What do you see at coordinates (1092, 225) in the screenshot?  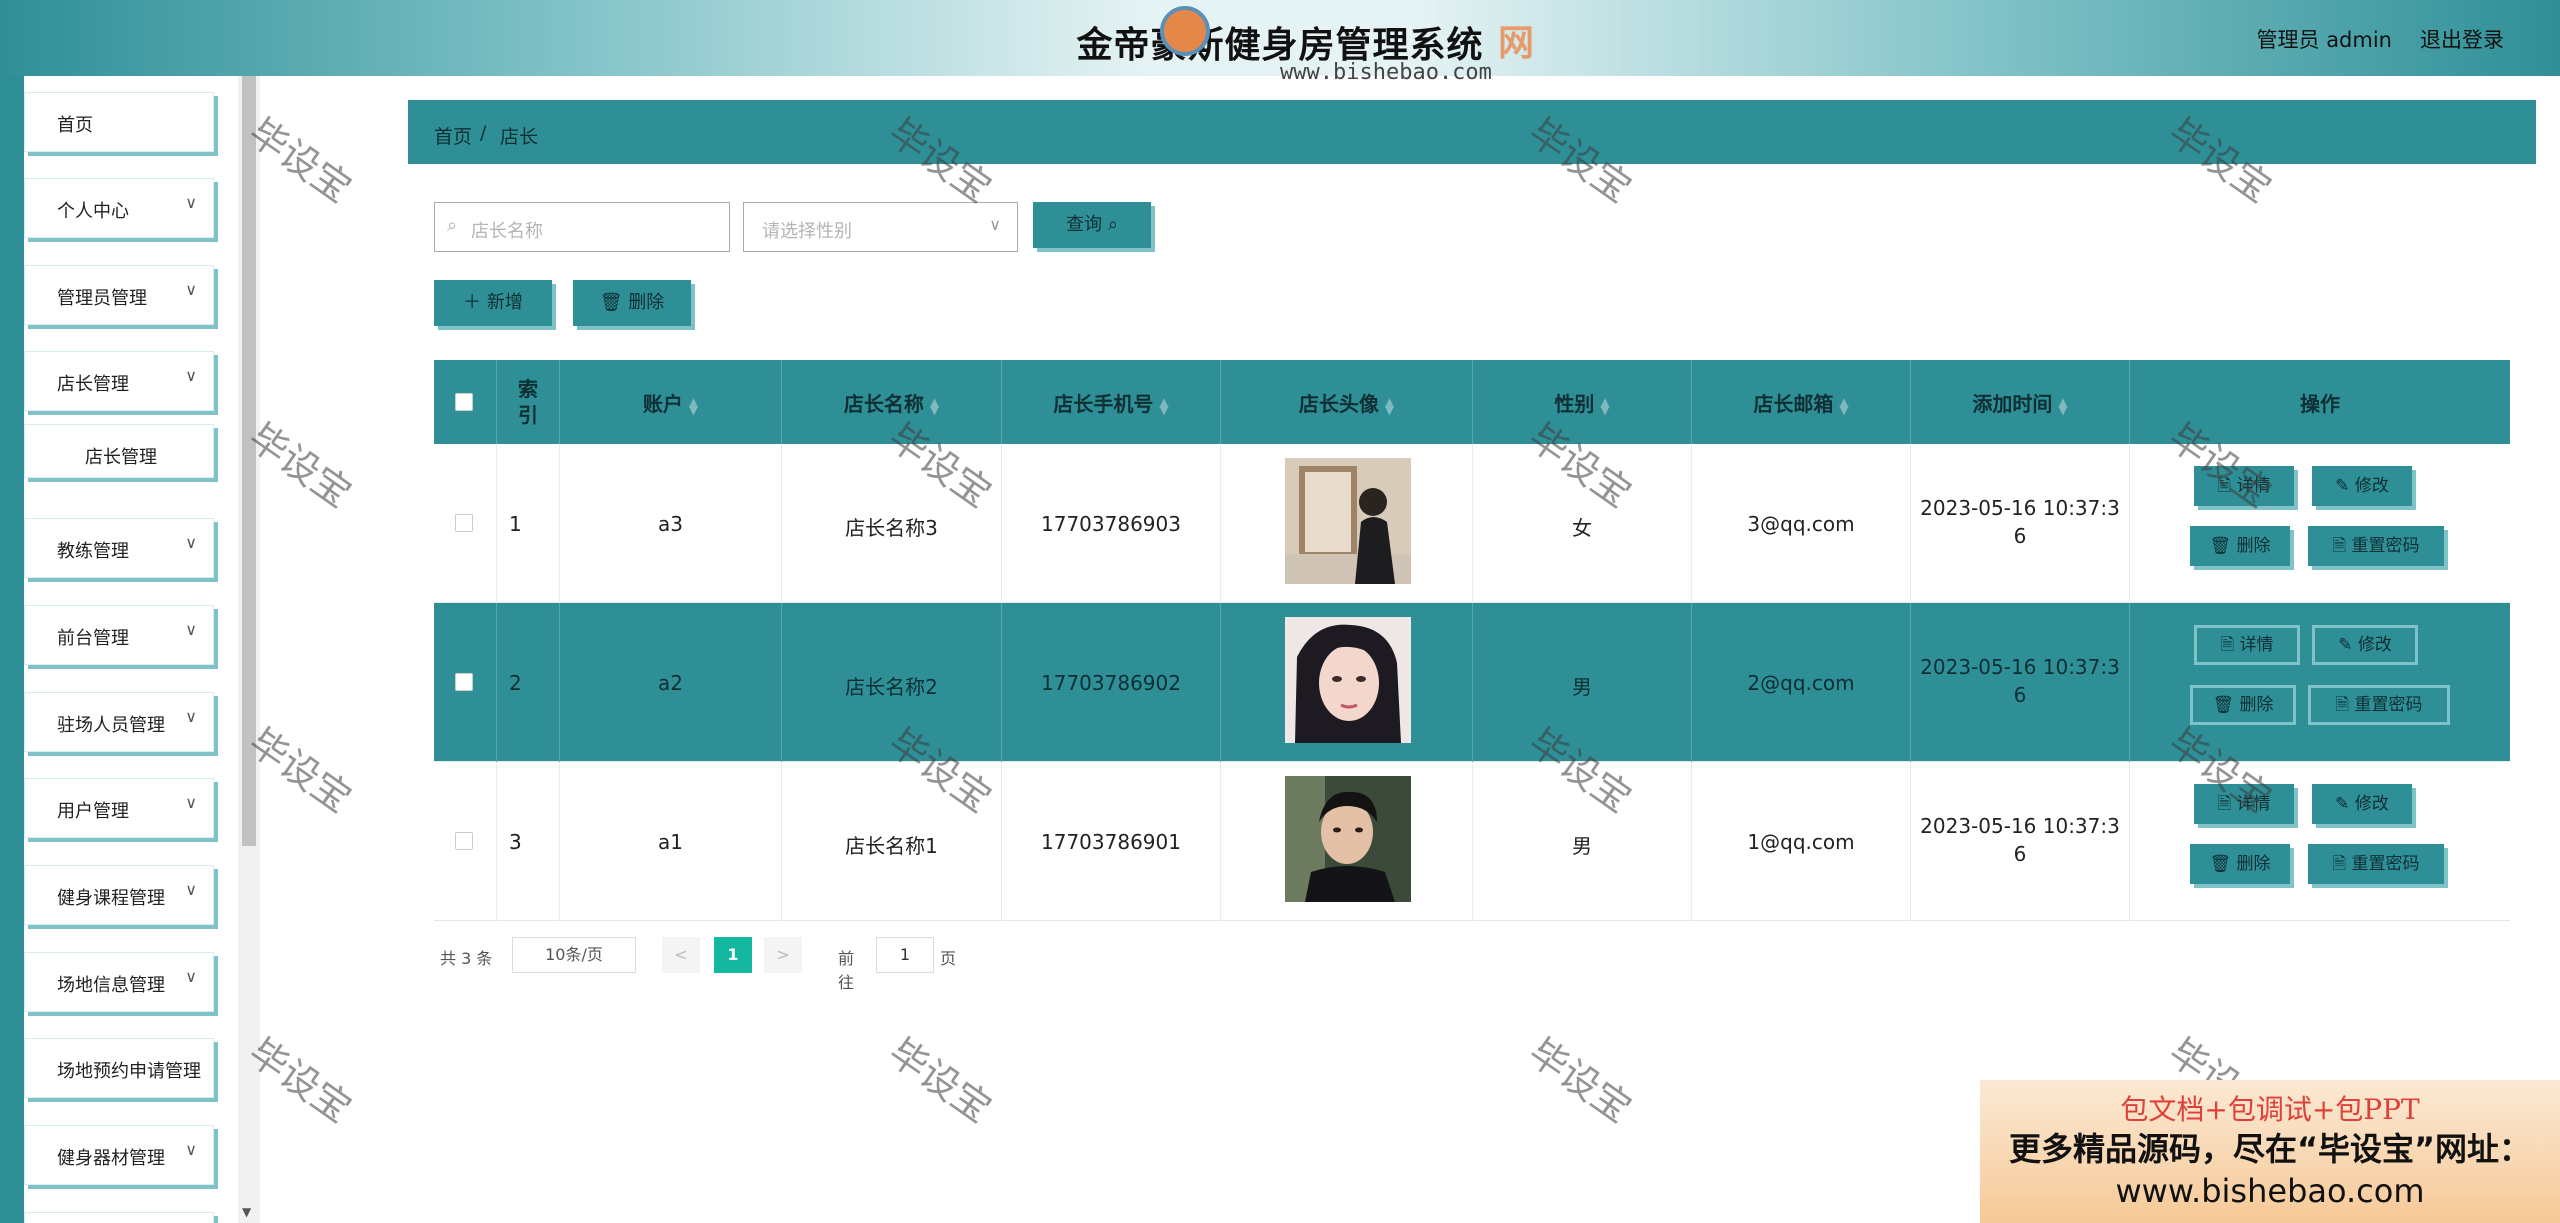 I see `query-button: 查询 ⌕` at bounding box center [1092, 225].